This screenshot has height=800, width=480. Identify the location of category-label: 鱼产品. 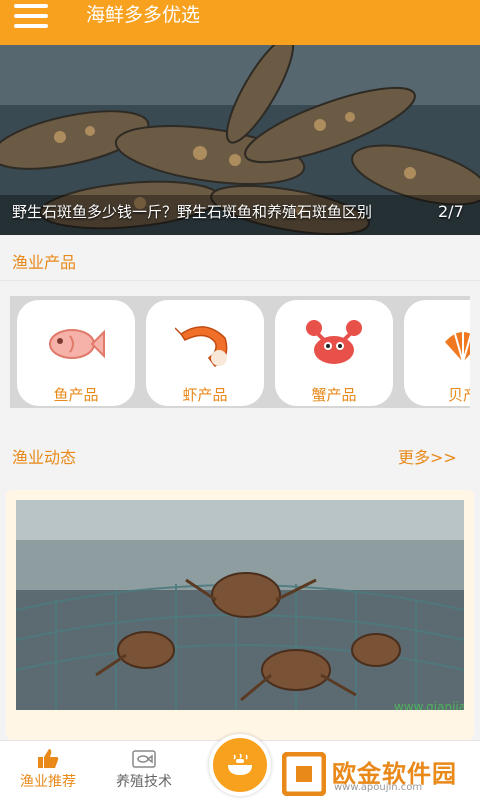
(76, 395).